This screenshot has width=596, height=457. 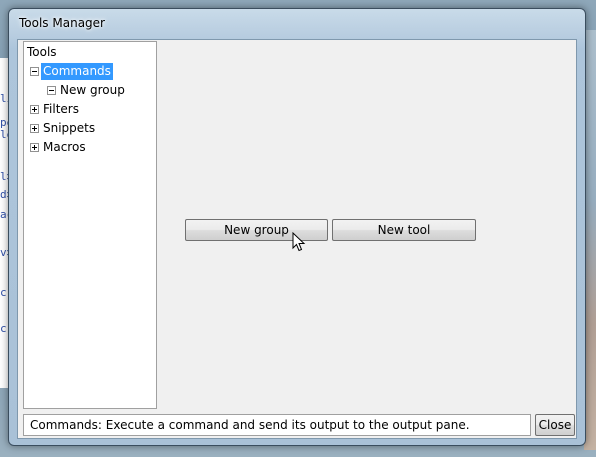 What do you see at coordinates (61, 109) in the screenshot?
I see `tree-item-label: Filters` at bounding box center [61, 109].